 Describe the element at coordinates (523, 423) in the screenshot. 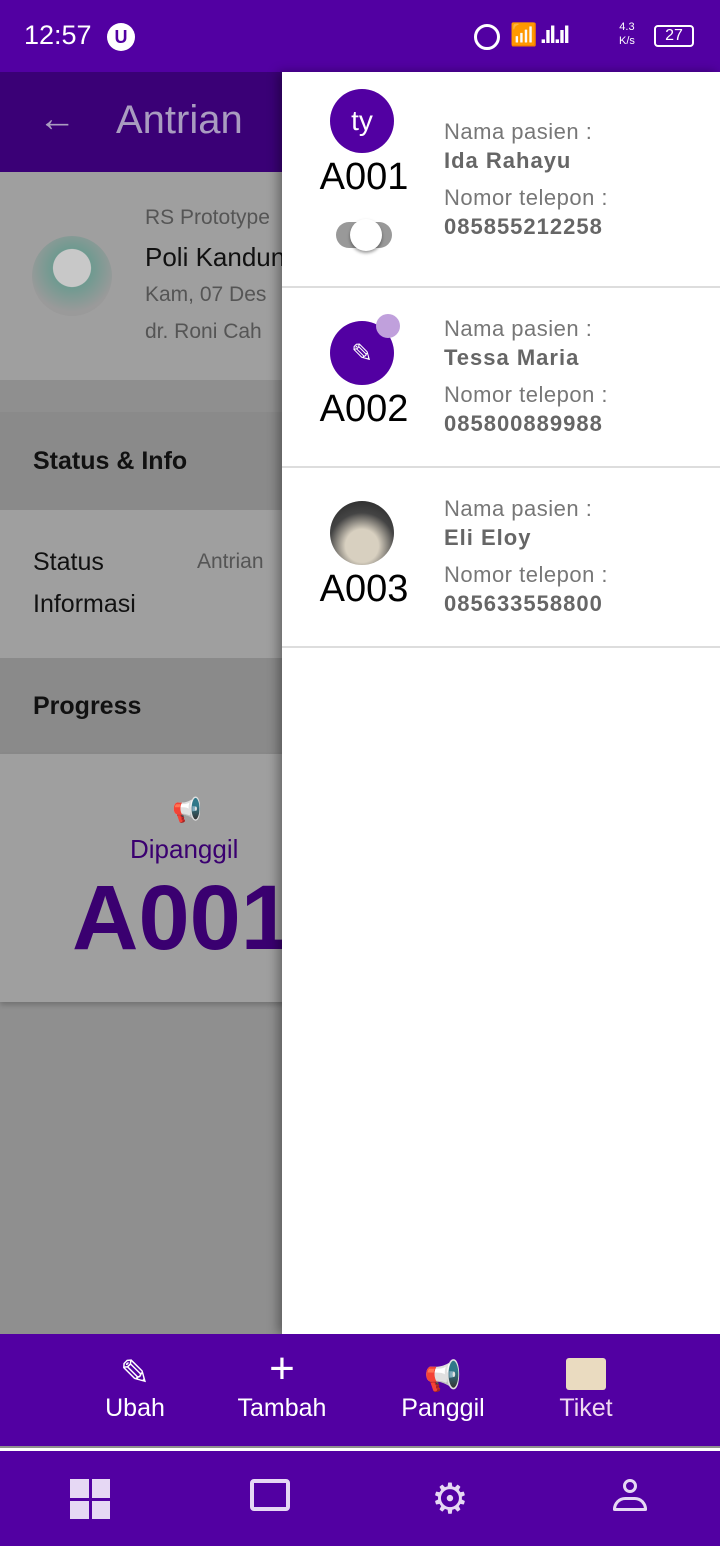

I see `patient-phone: 085800889988` at that location.